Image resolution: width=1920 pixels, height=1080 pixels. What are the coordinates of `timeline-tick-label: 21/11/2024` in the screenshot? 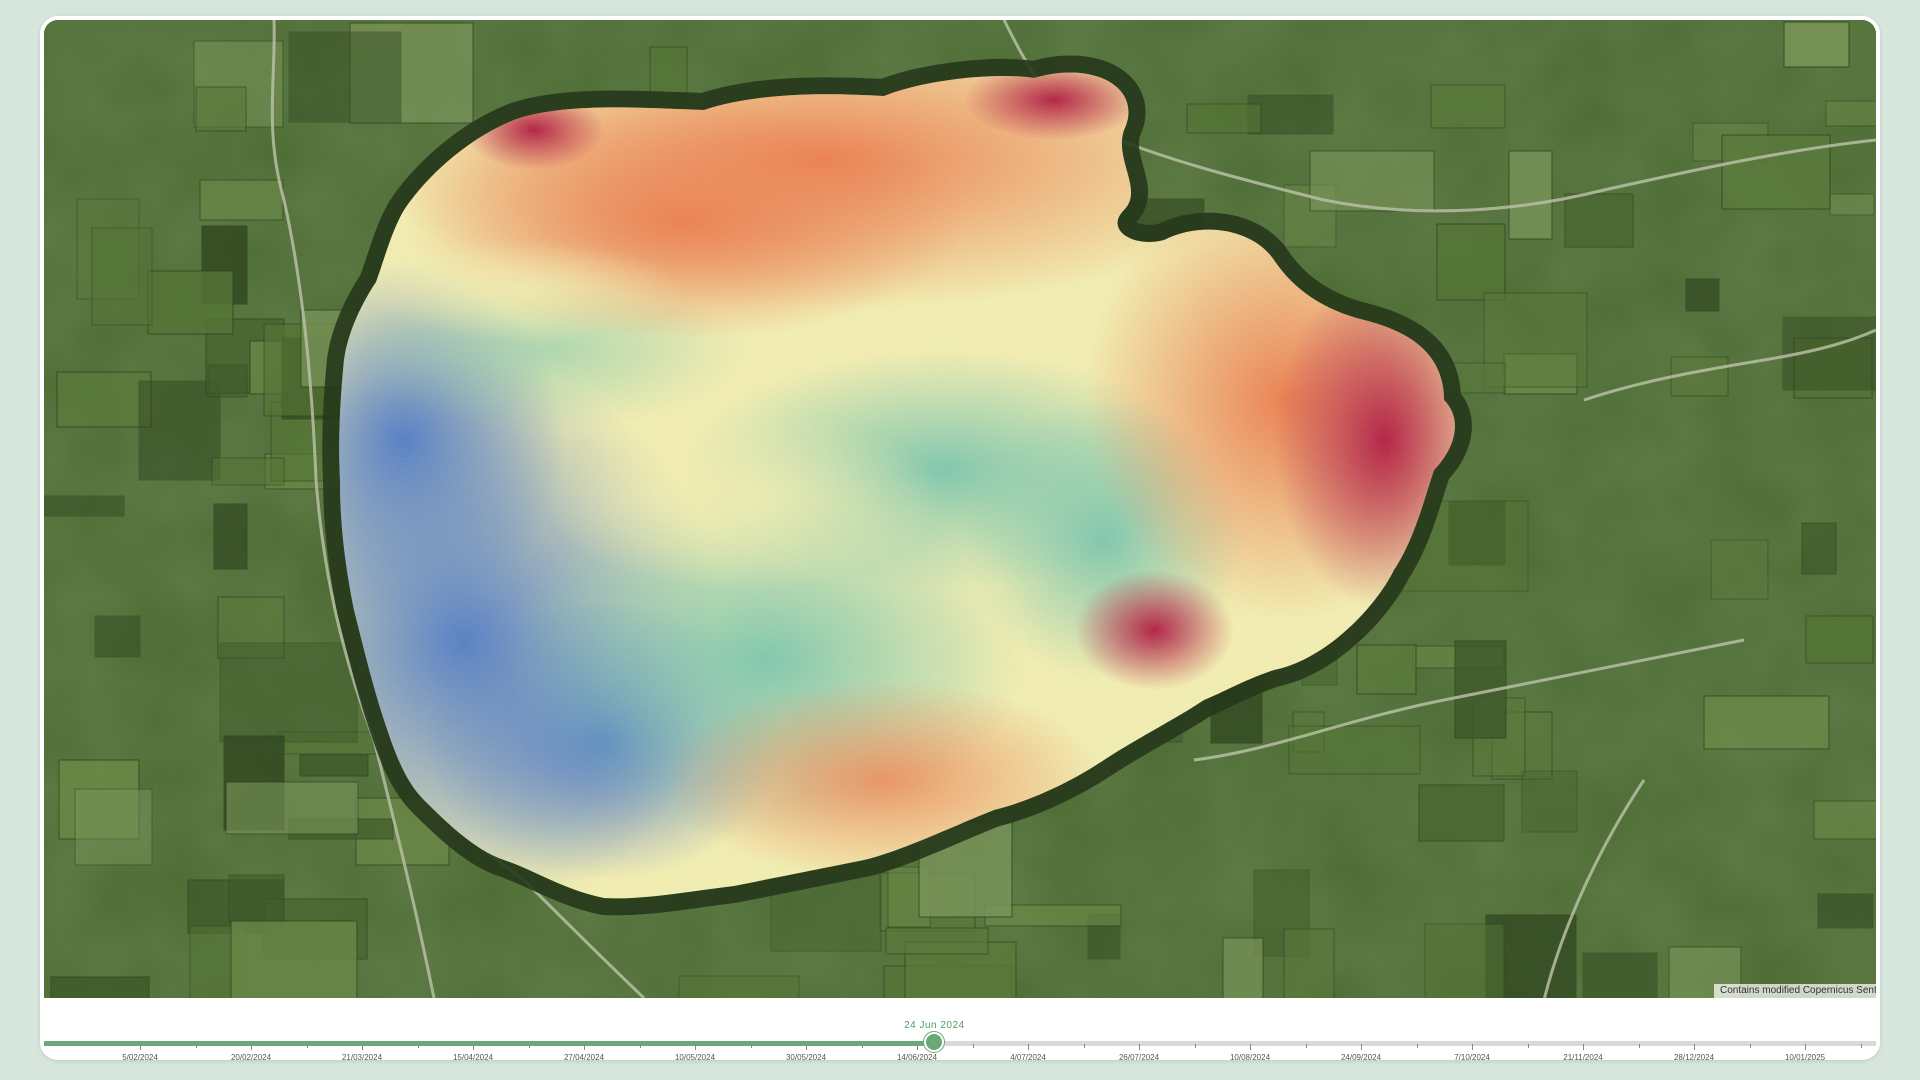 It's located at (1583, 1056).